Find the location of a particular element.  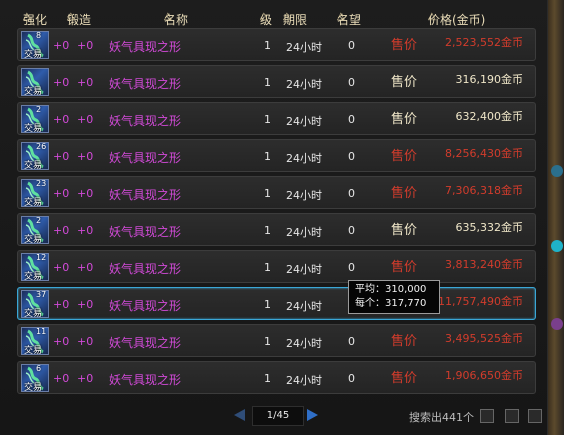

price-value: 1,906,650金币 is located at coordinates (484, 375).